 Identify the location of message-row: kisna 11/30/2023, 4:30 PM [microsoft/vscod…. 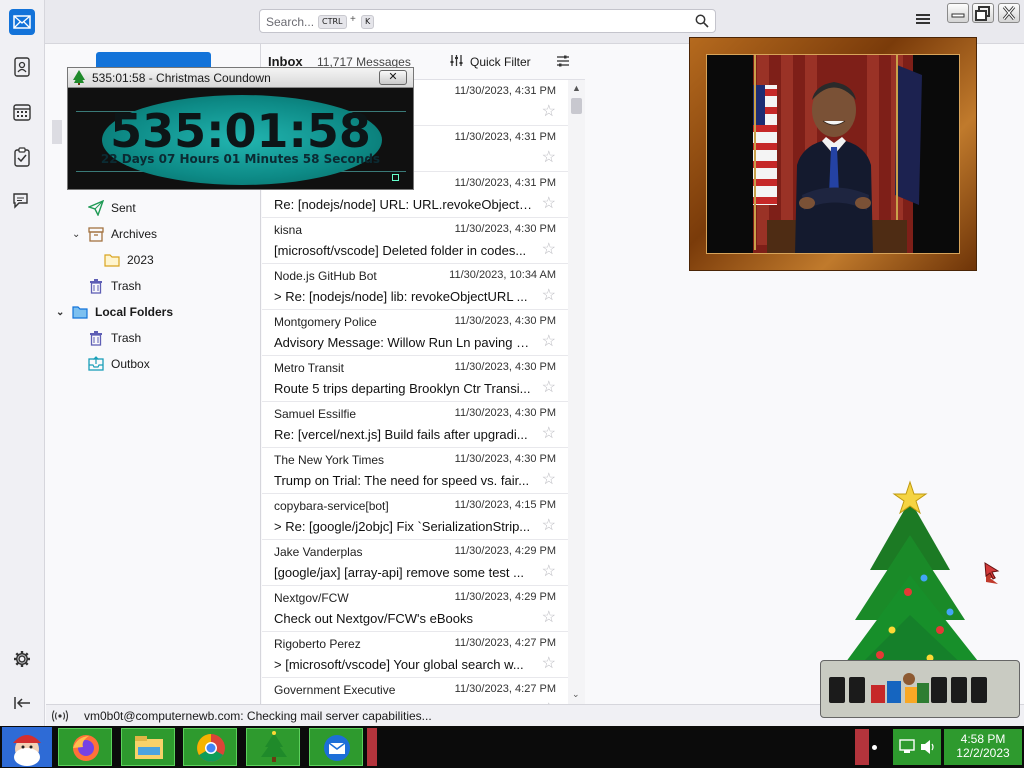
(415, 241).